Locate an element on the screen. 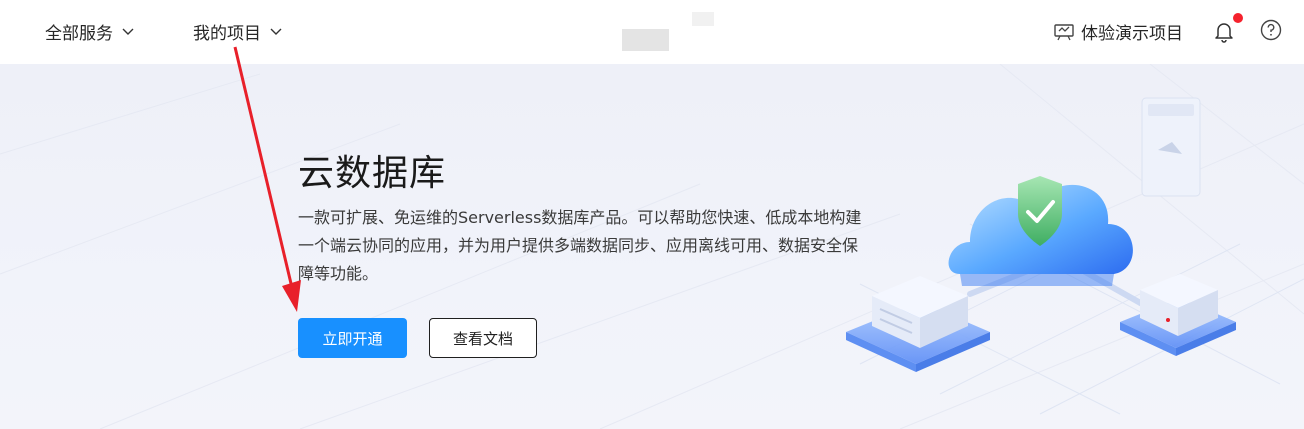 The image size is (1304, 429). my-projects-menu: 我的项目 is located at coordinates (238, 31).